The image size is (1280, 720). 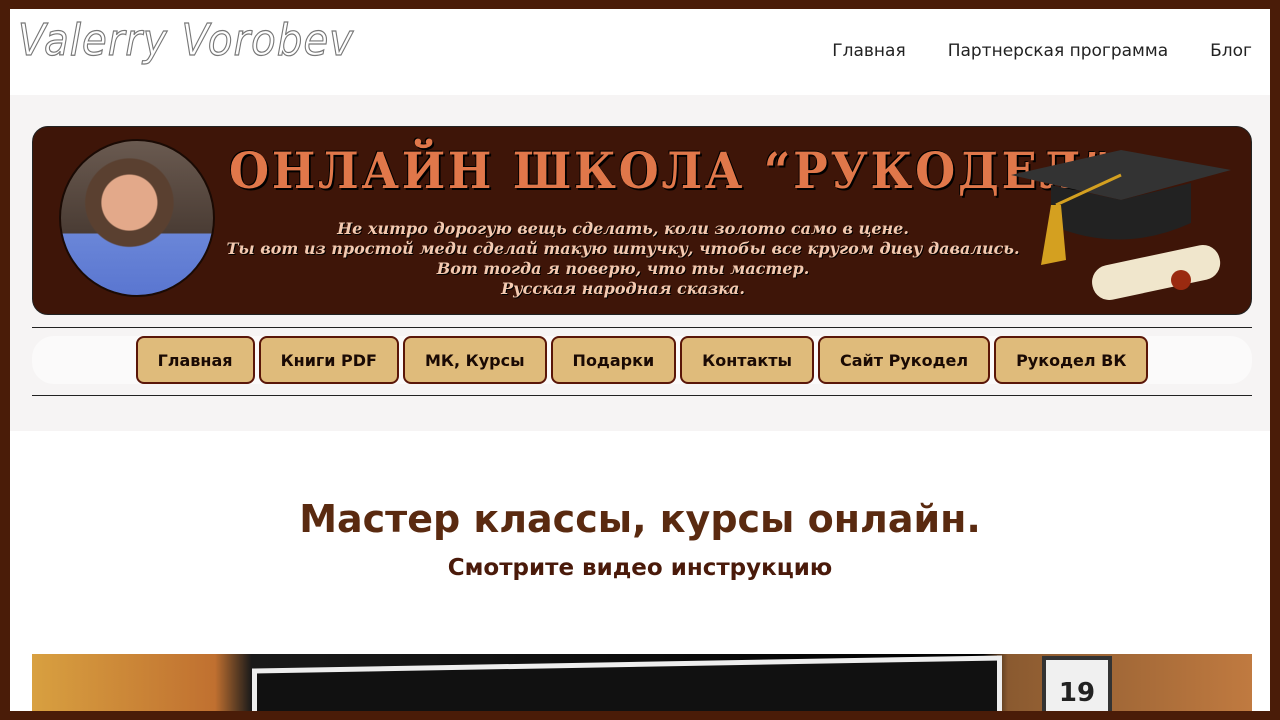 What do you see at coordinates (904, 360) in the screenshot?
I see `menu-site-button: Сайт Рукодел` at bounding box center [904, 360].